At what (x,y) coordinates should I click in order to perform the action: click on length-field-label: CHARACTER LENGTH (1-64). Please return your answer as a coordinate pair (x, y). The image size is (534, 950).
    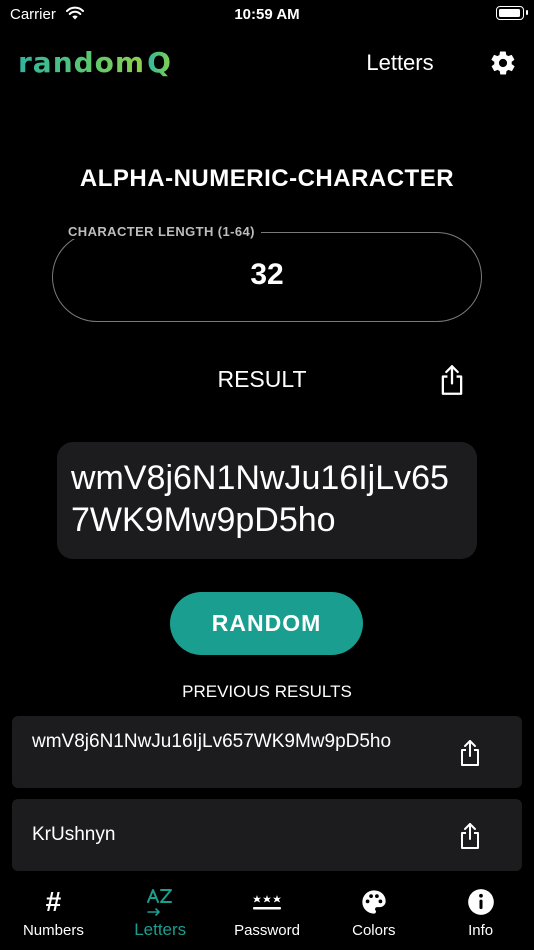
    Looking at the image, I should click on (161, 231).